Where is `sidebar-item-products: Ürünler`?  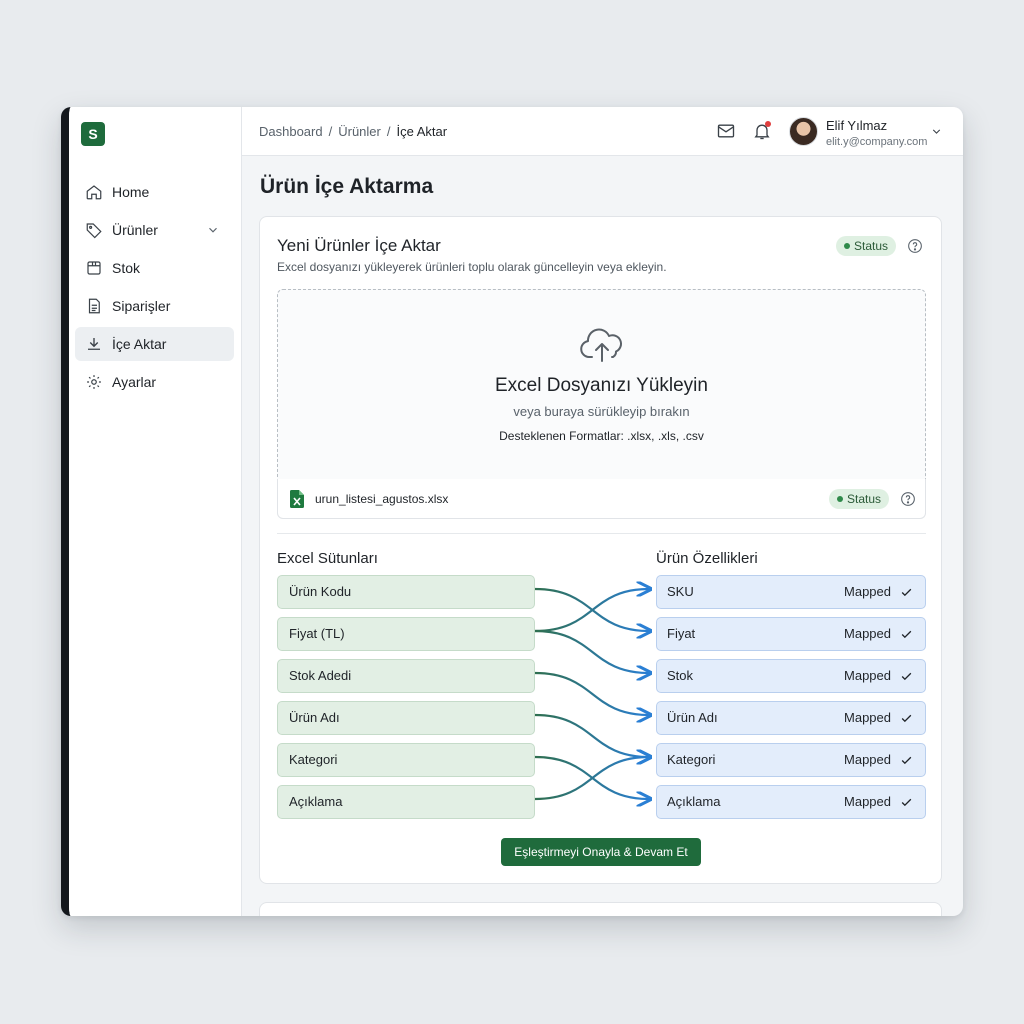 sidebar-item-products: Ürünler is located at coordinates (154, 230).